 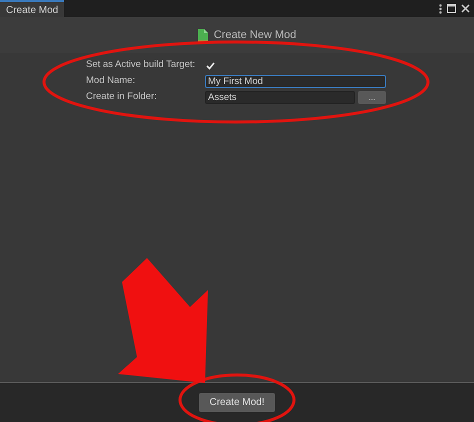 I want to click on input-field: My First Mod, so click(x=295, y=81).